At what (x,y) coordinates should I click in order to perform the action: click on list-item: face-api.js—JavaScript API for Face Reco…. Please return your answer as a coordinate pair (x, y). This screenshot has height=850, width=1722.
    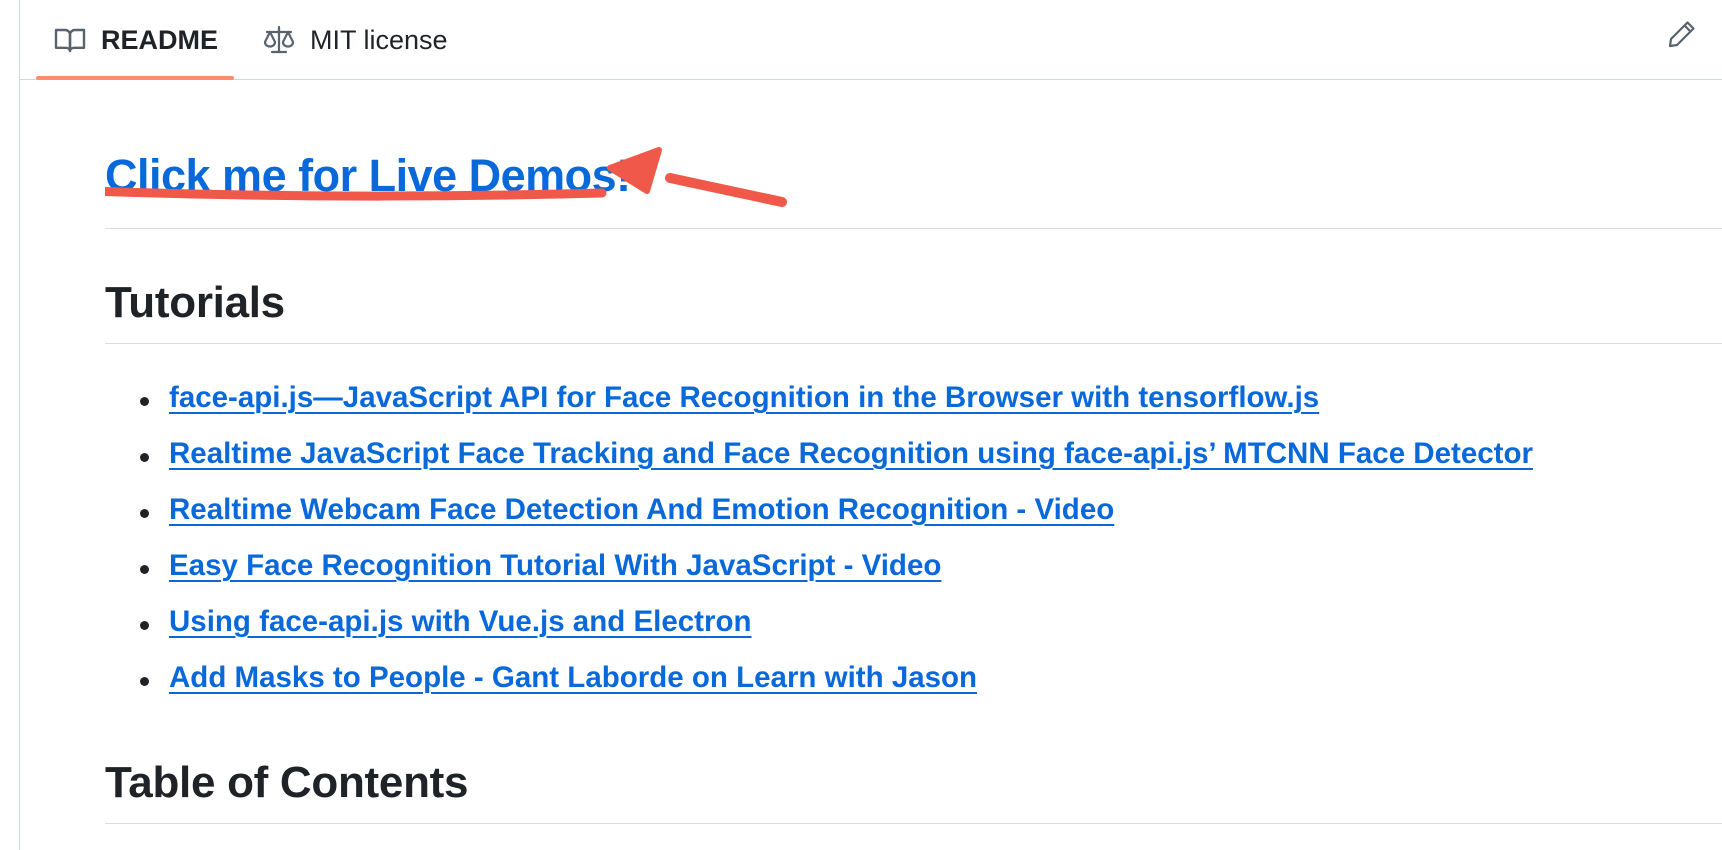
    Looking at the image, I should click on (819, 398).